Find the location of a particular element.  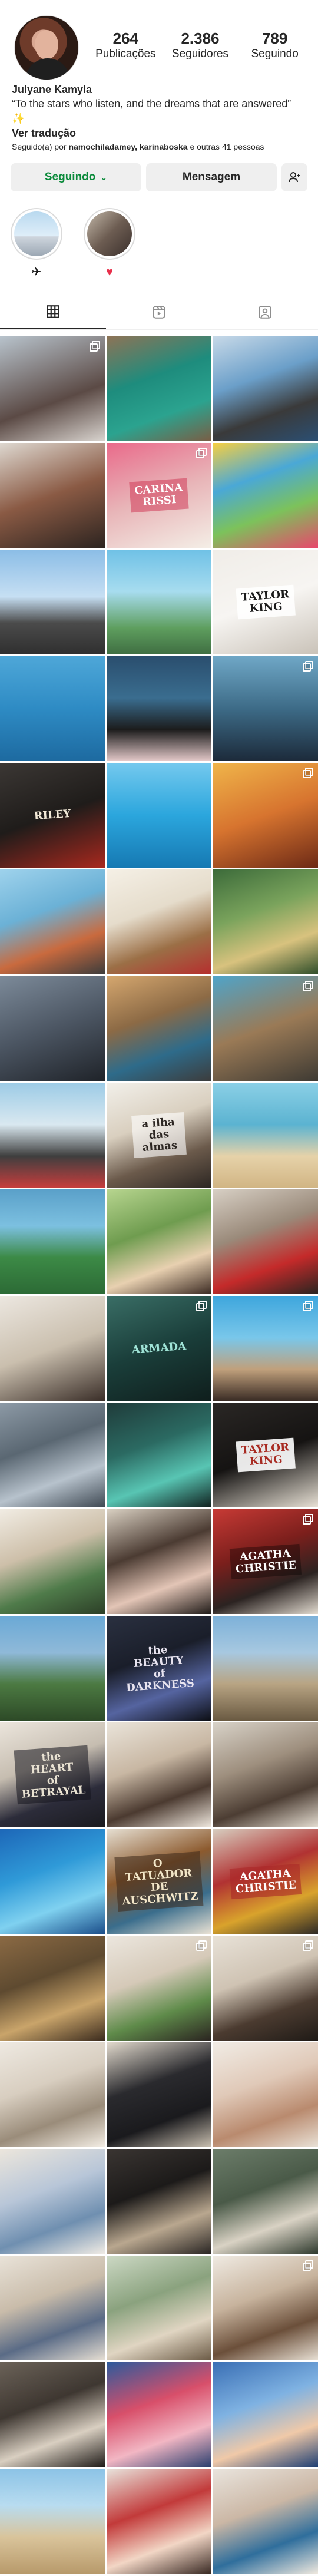

see-translation-link: Ver tradução is located at coordinates (159, 133).